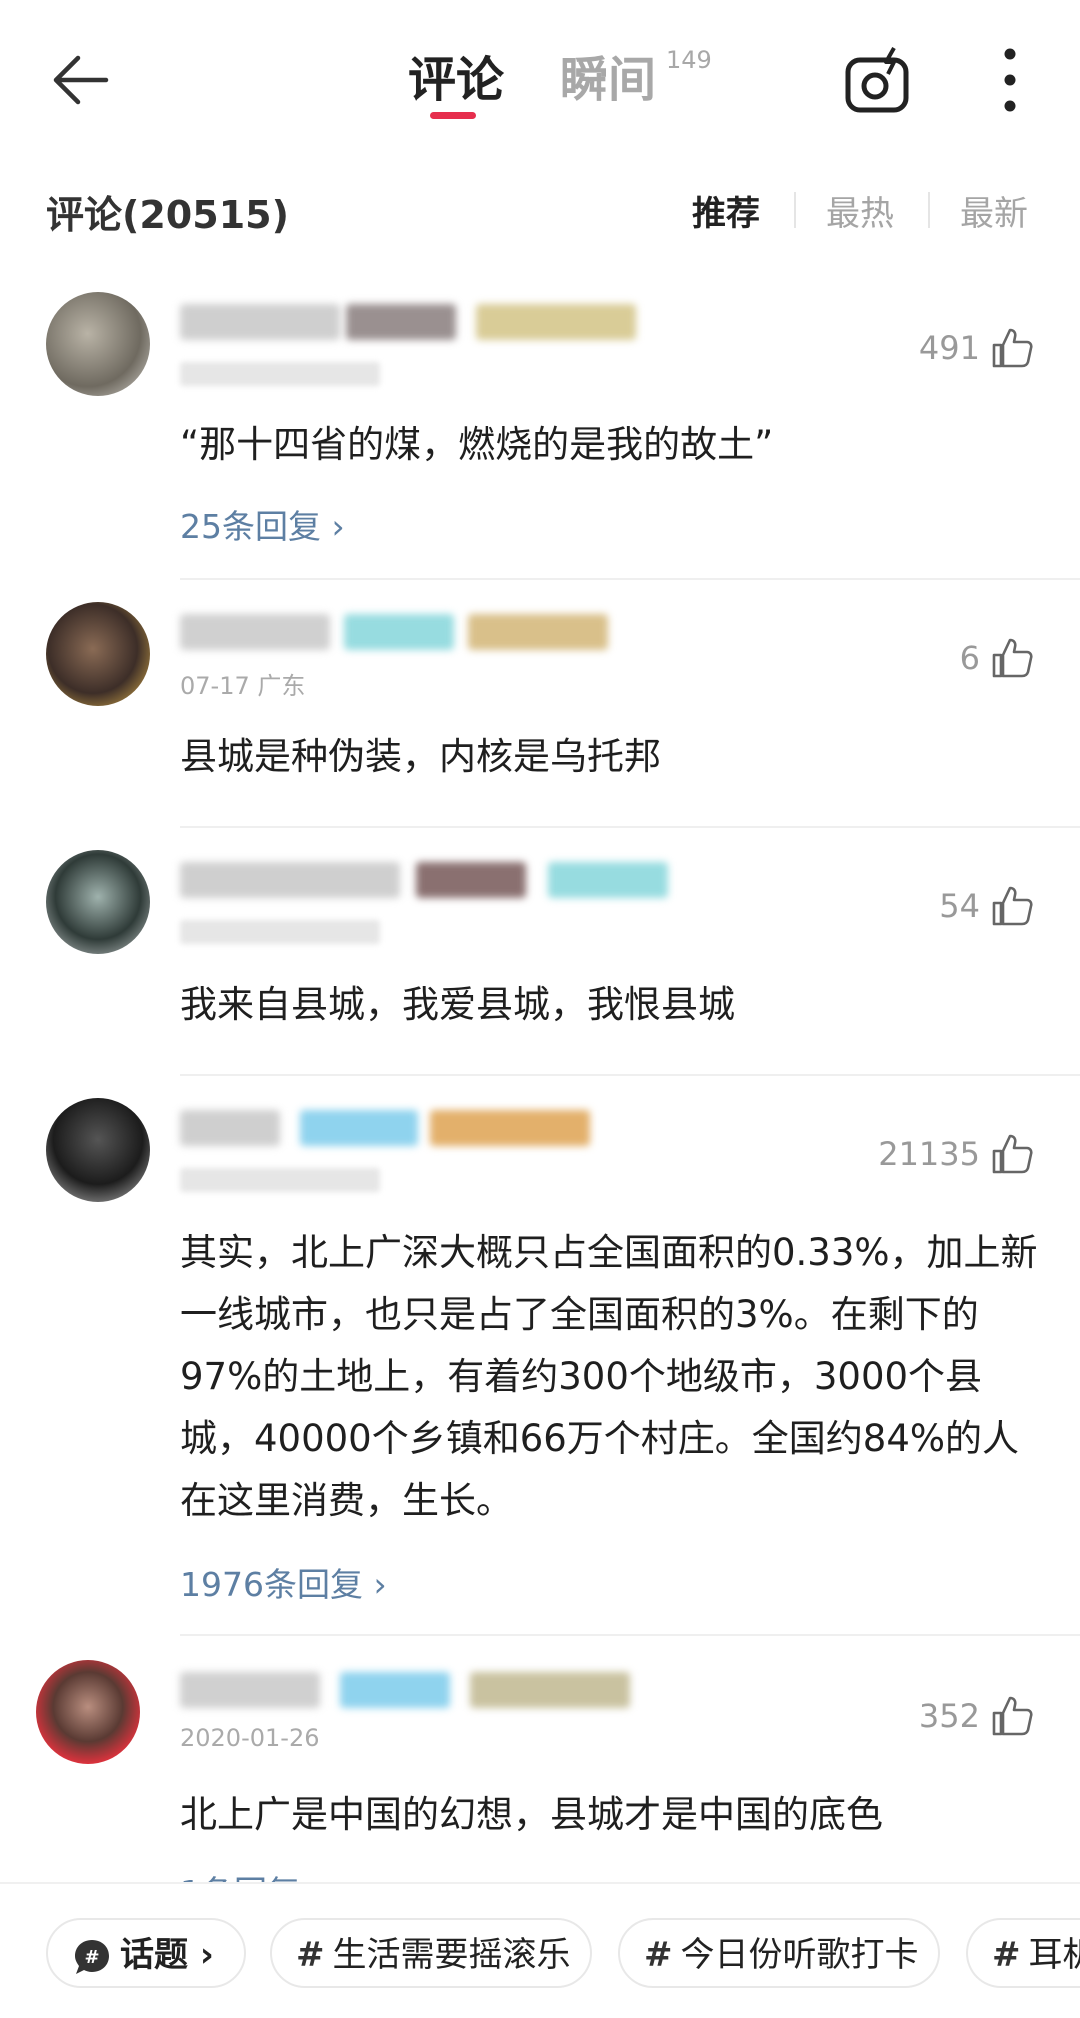  Describe the element at coordinates (860, 210) in the screenshot. I see `sort-hot-button: 最热` at that location.